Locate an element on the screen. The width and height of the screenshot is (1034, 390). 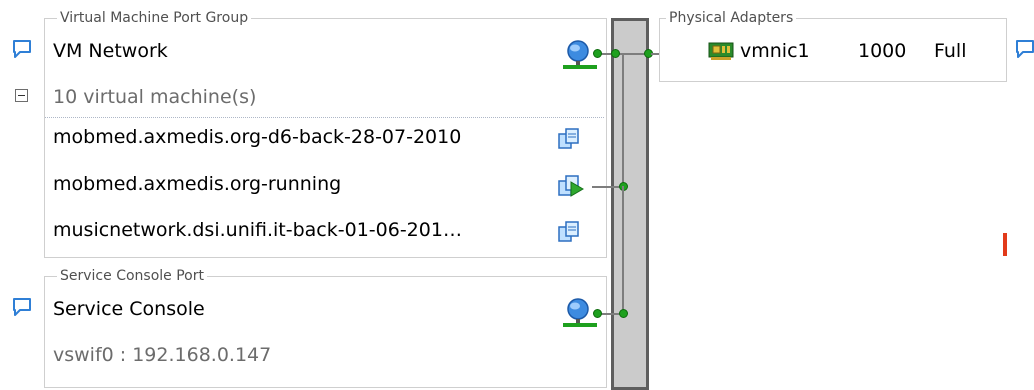
adapter-speed: 1000 is located at coordinates (882, 51).